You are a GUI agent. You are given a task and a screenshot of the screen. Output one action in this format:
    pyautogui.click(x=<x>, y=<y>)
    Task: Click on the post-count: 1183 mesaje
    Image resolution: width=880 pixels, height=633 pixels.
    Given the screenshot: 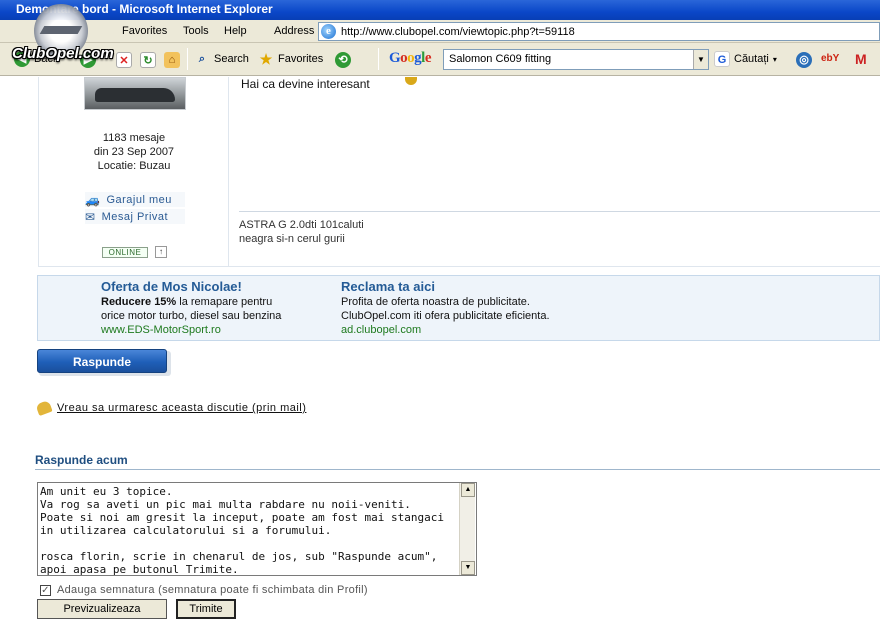 What is the action you would take?
    pyautogui.click(x=134, y=138)
    